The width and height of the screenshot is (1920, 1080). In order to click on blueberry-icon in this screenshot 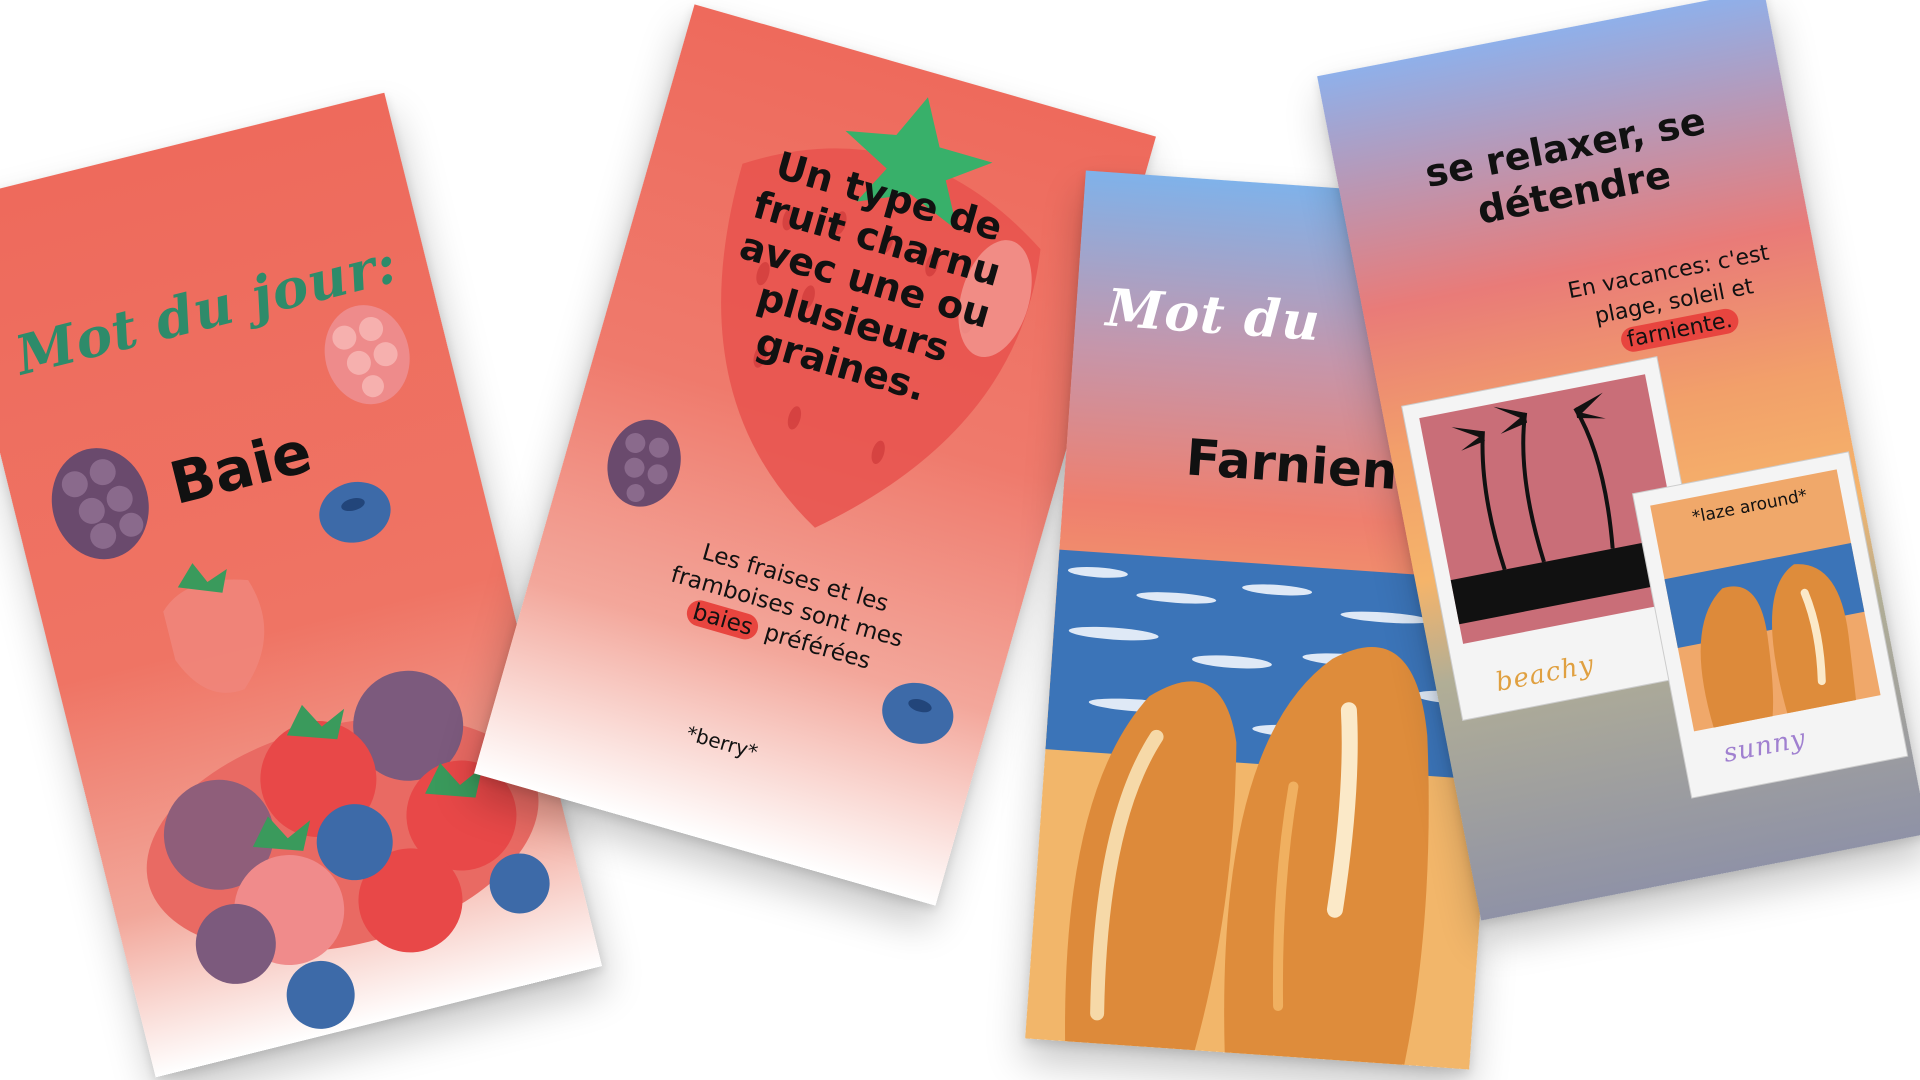, I will do `click(355, 512)`.